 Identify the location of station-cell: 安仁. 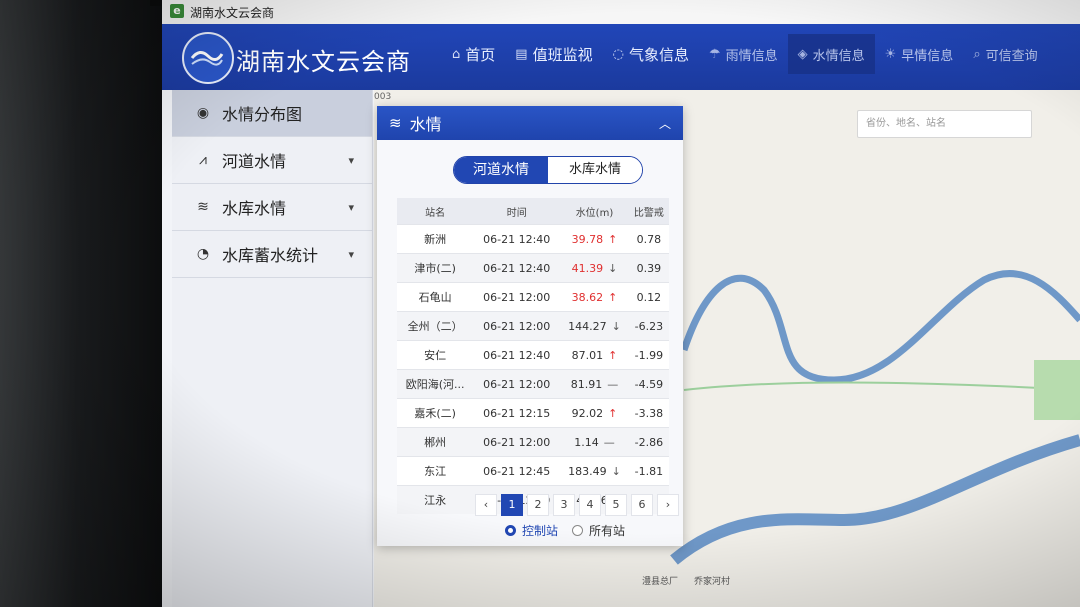
(435, 355).